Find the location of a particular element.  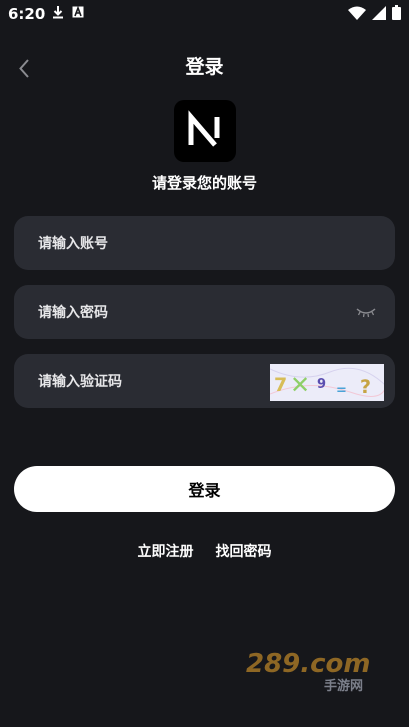

password-visibility-toggle is located at coordinates (366, 312).